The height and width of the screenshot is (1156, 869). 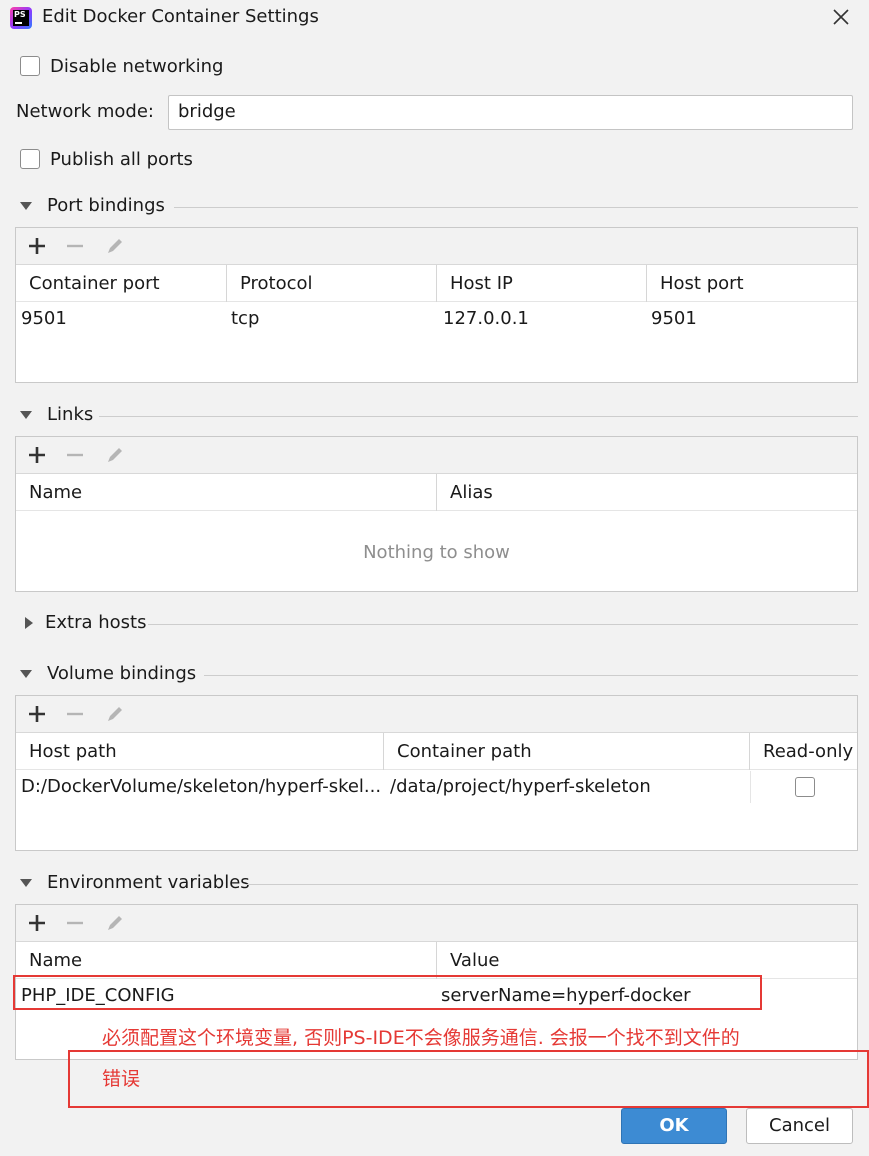 What do you see at coordinates (200, 751) in the screenshot?
I see `column-header: Host path` at bounding box center [200, 751].